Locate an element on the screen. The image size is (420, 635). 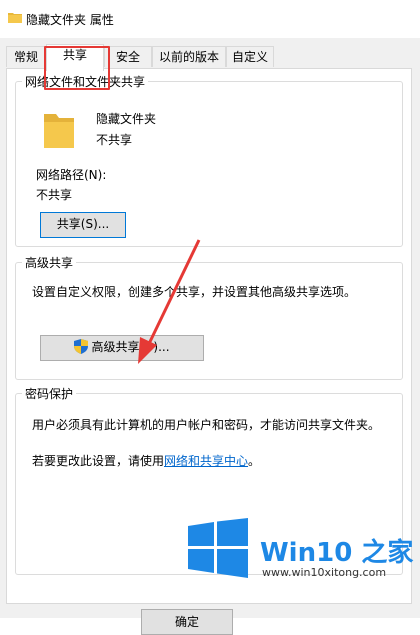
watermark-brand-en: Win10 is located at coordinates (306, 553).